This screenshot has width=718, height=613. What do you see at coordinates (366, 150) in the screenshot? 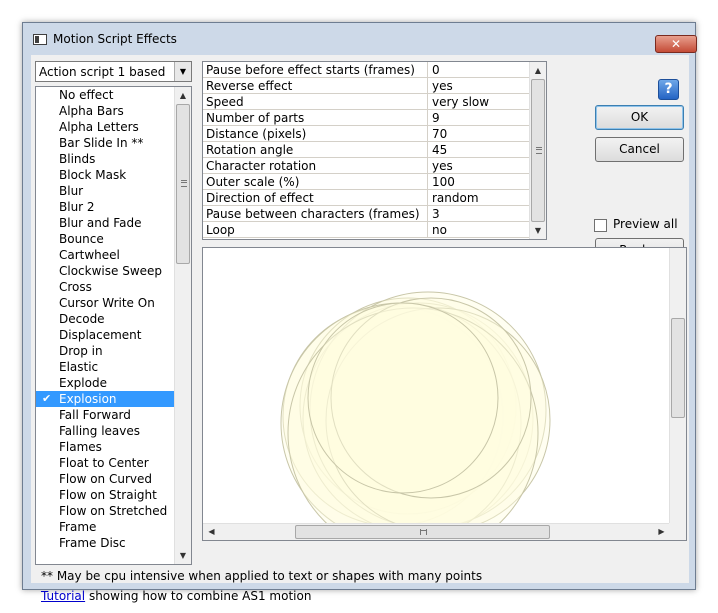
I see `property-row: Rotation angle 45` at bounding box center [366, 150].